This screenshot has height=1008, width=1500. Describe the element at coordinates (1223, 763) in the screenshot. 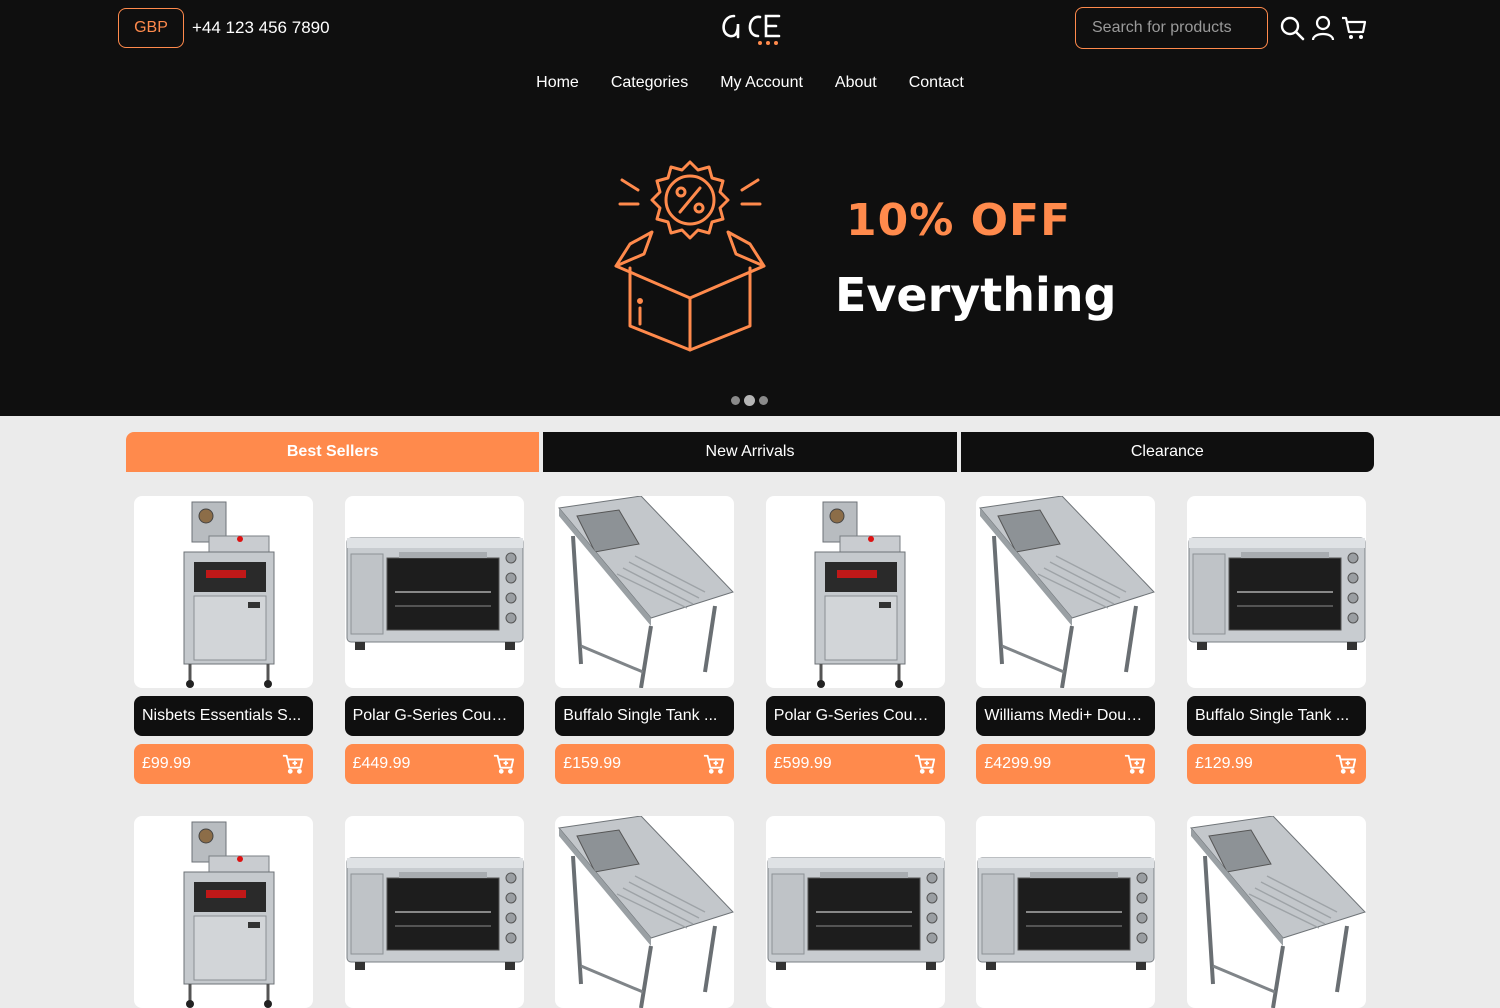

I see `product-price: £129.99` at that location.